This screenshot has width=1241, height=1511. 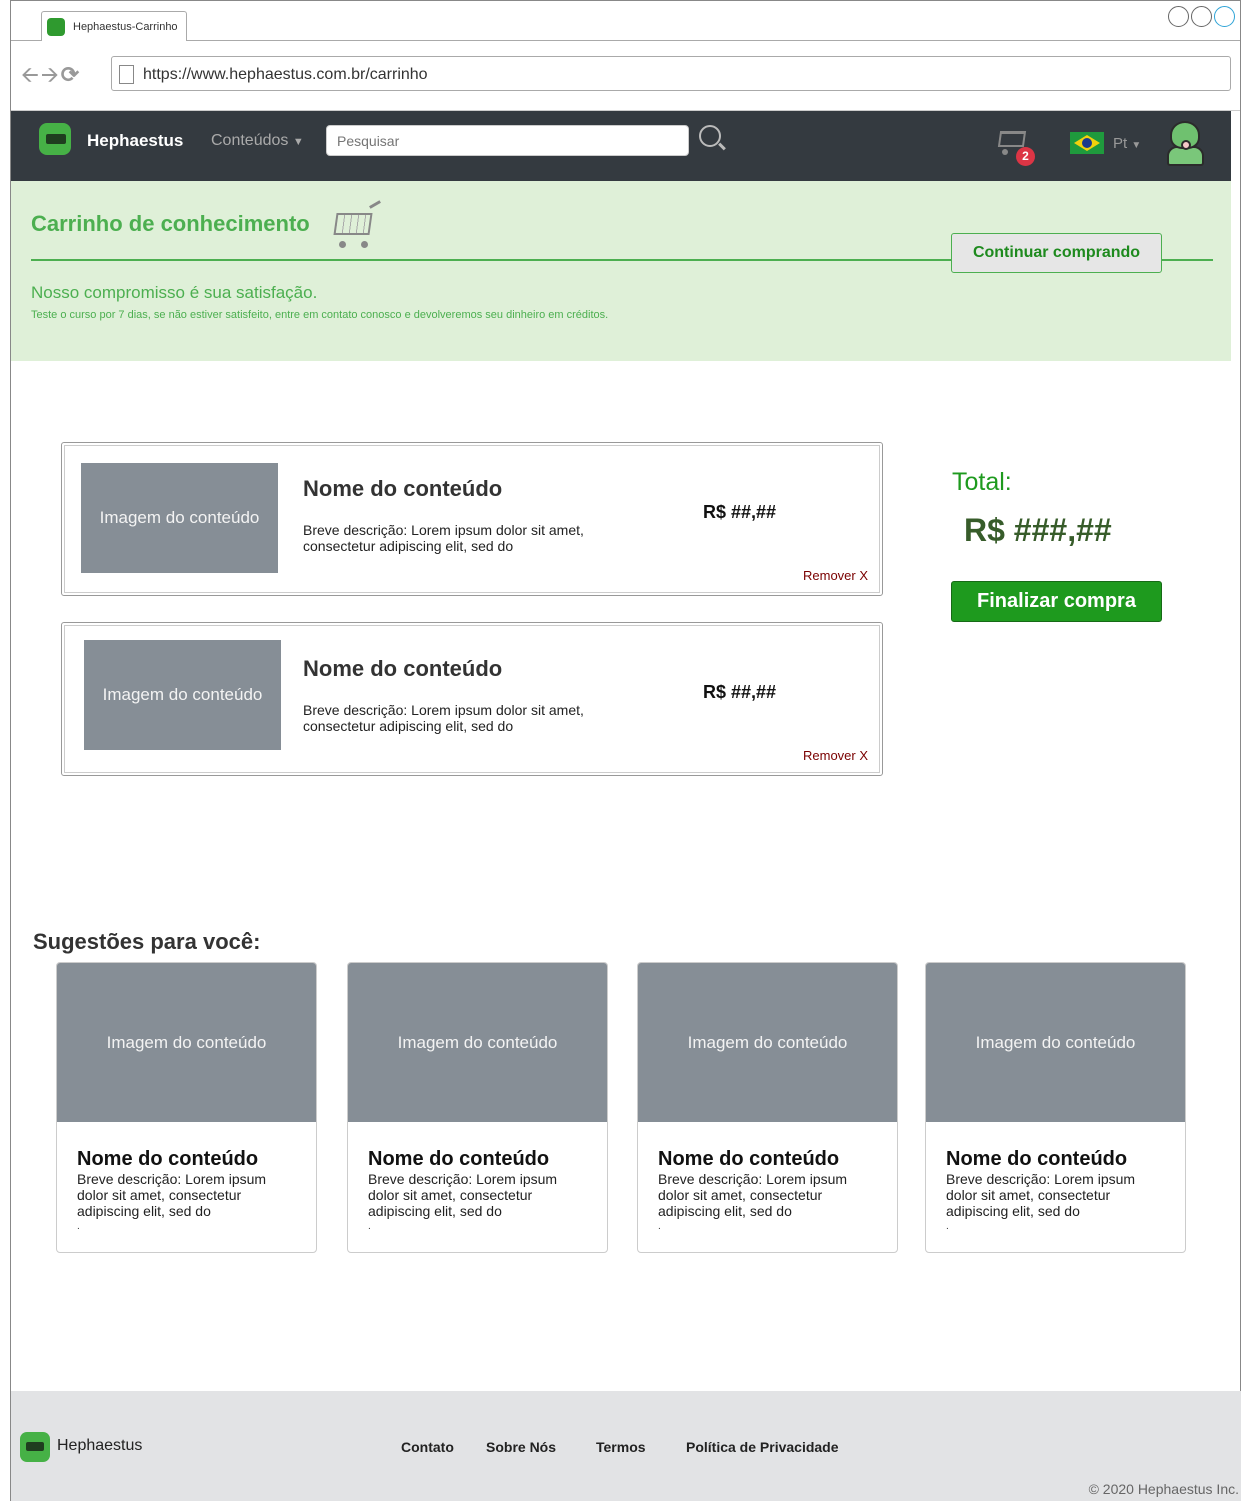 What do you see at coordinates (126, 74) in the screenshot?
I see `page-icon` at bounding box center [126, 74].